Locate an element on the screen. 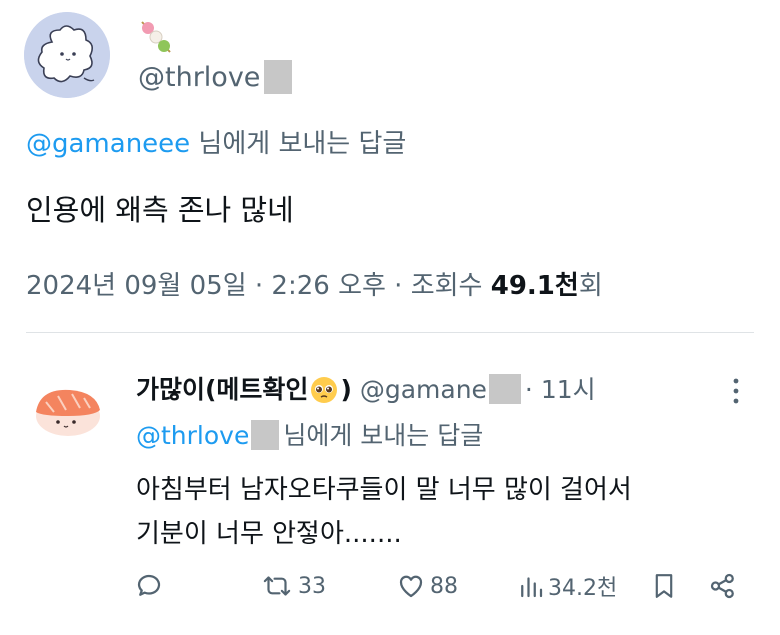 This screenshot has height=635, width=780. bookmark-icon is located at coordinates (664, 586).